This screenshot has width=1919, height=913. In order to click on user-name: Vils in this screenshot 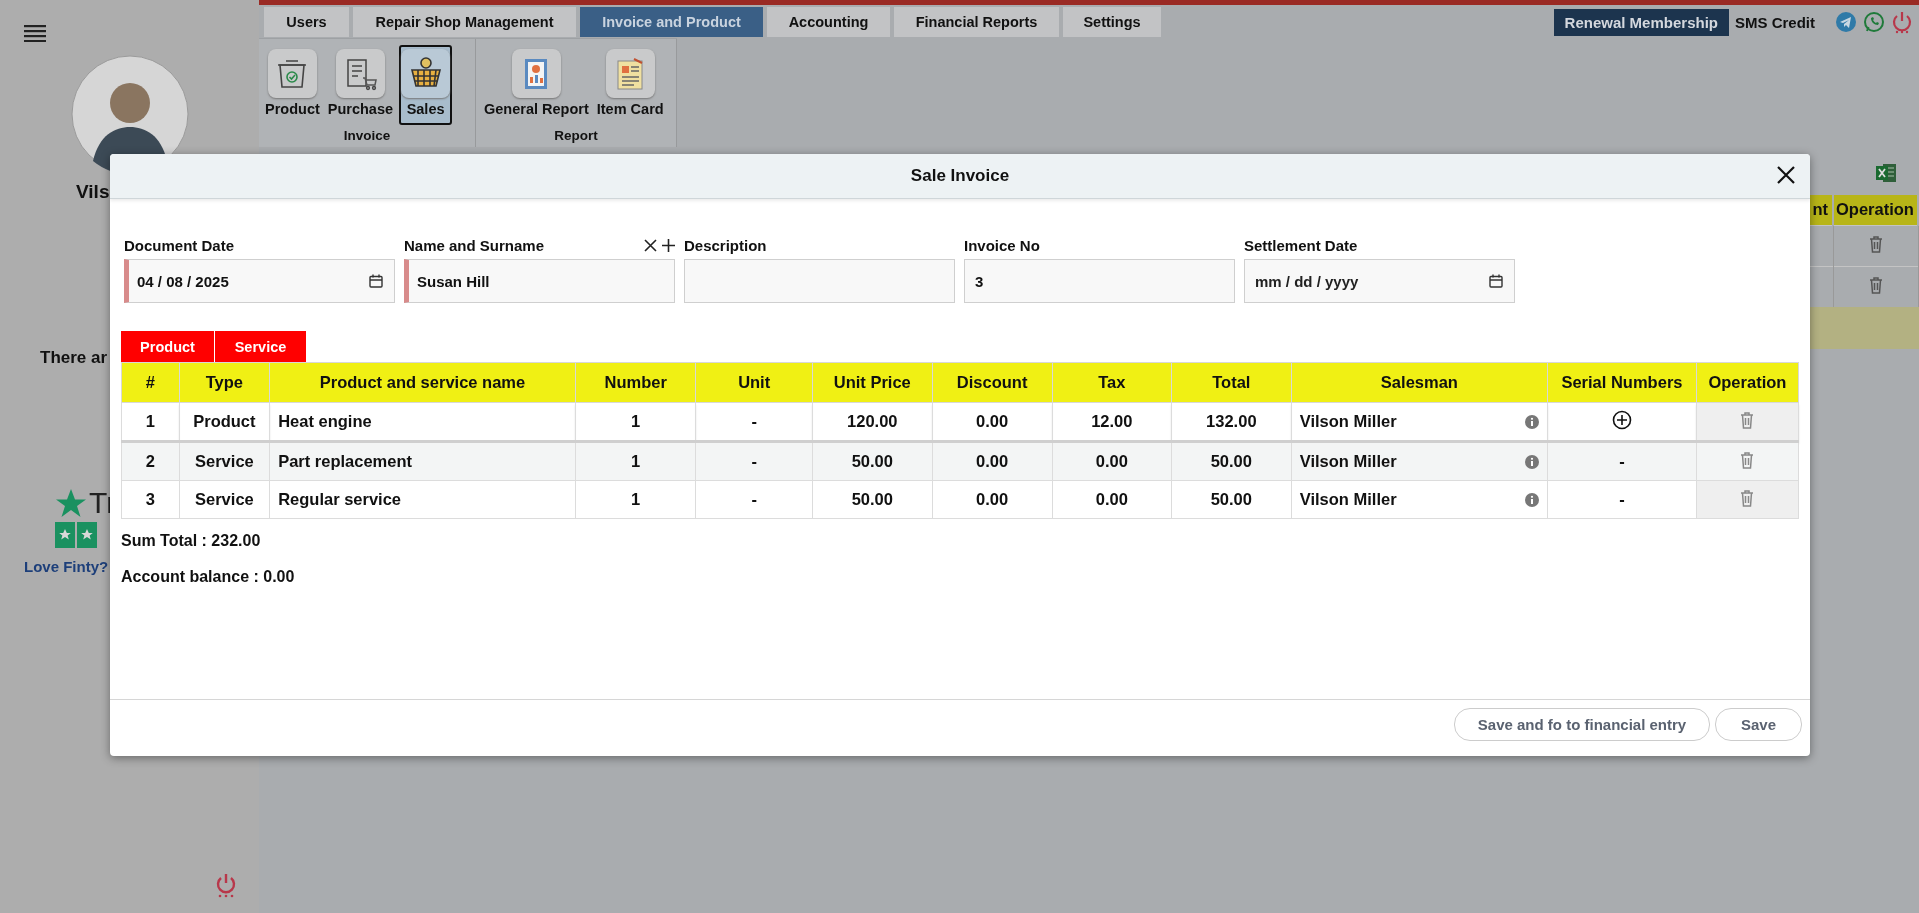, I will do `click(93, 192)`.